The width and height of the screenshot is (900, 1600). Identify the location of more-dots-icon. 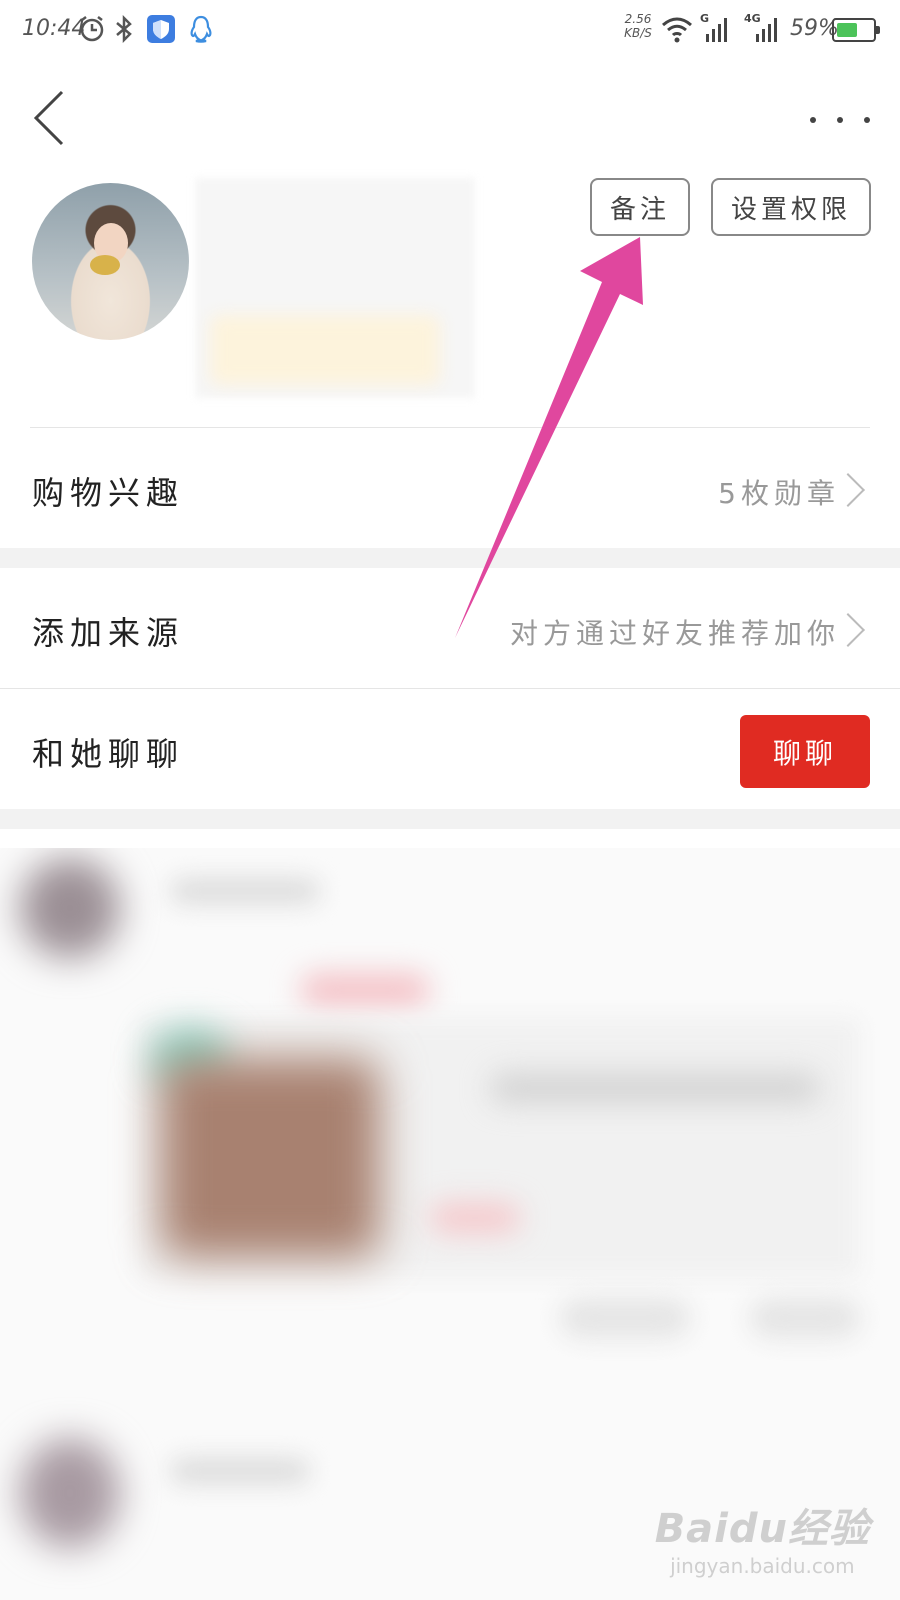
(813, 120).